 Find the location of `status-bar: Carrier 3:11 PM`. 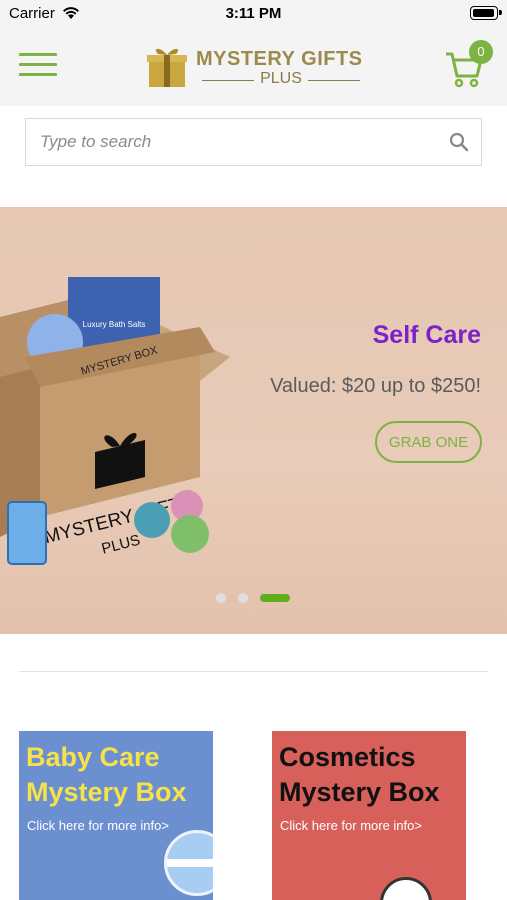

status-bar: Carrier 3:11 PM is located at coordinates (253, 13).